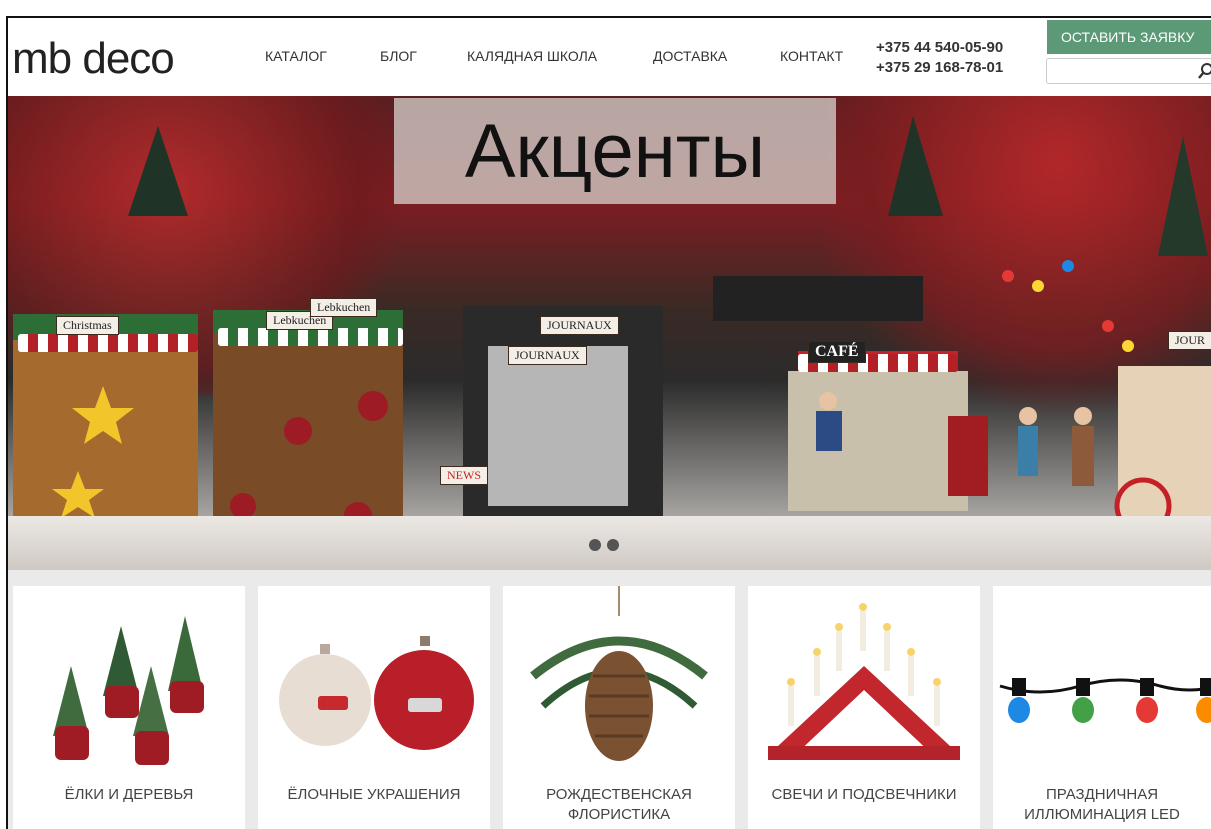 The image size is (1211, 829). I want to click on phone-1: +375 44 540-05-90, so click(939, 48).